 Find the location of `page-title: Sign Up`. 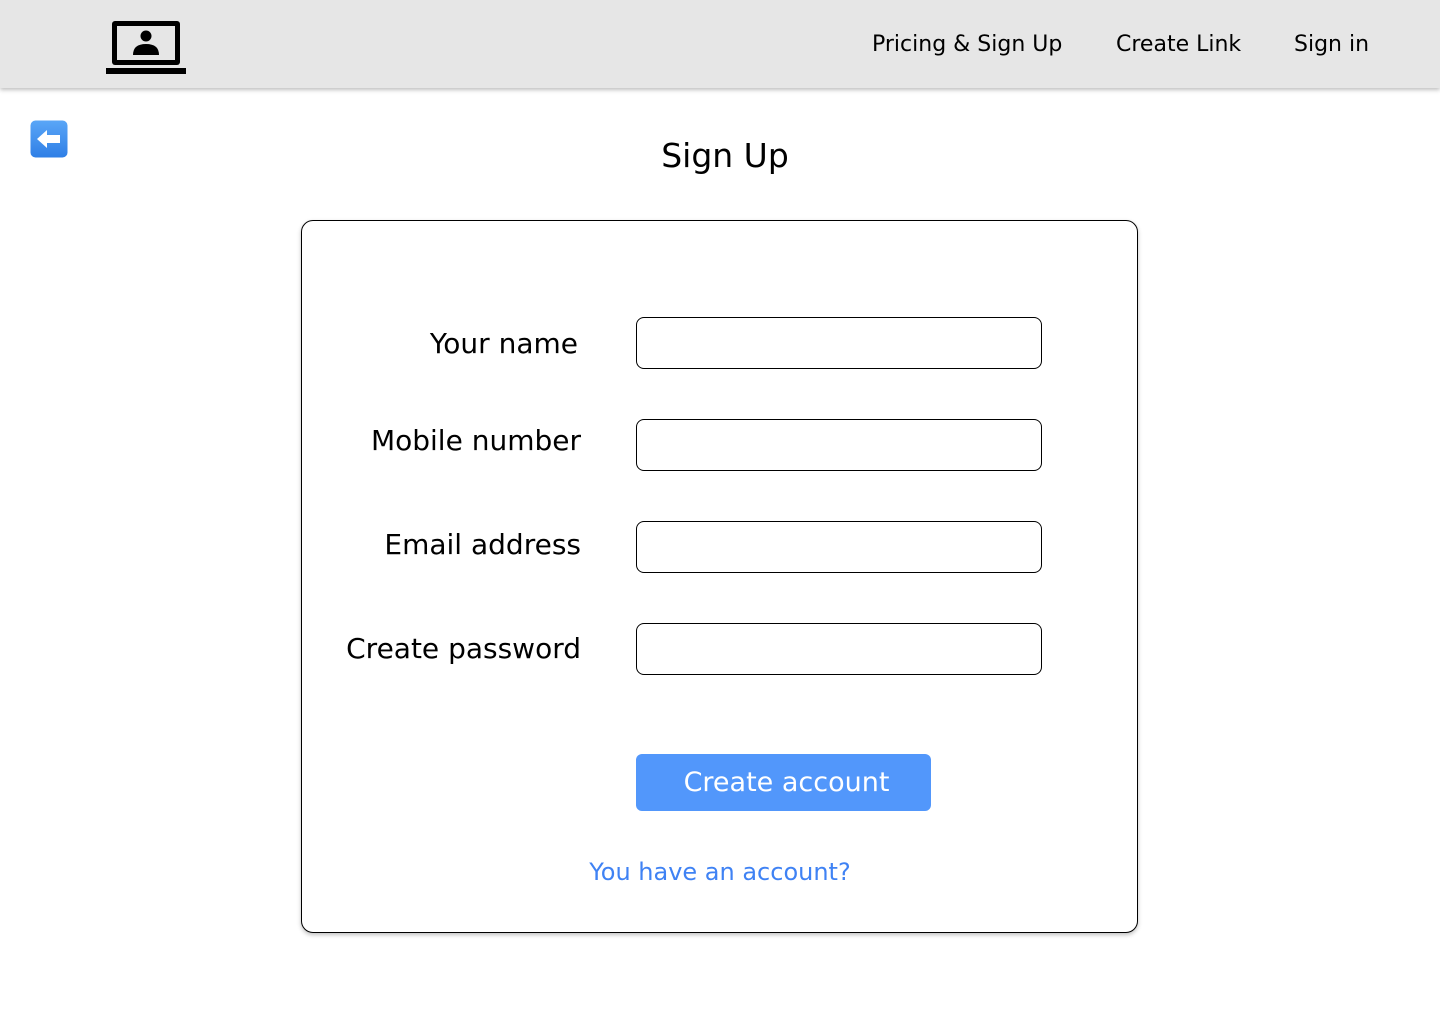

page-title: Sign Up is located at coordinates (725, 155).